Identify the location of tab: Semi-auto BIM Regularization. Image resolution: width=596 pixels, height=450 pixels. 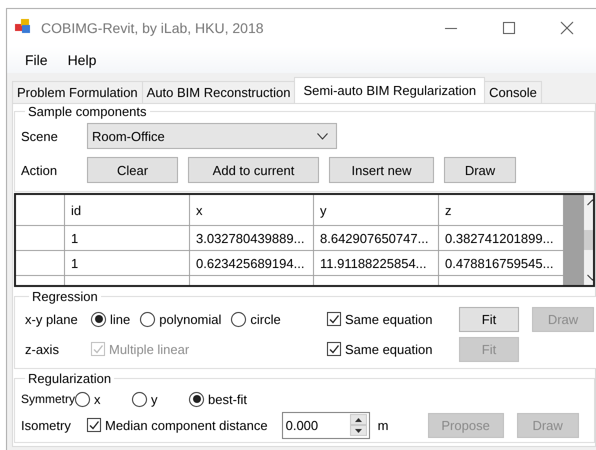
(390, 90).